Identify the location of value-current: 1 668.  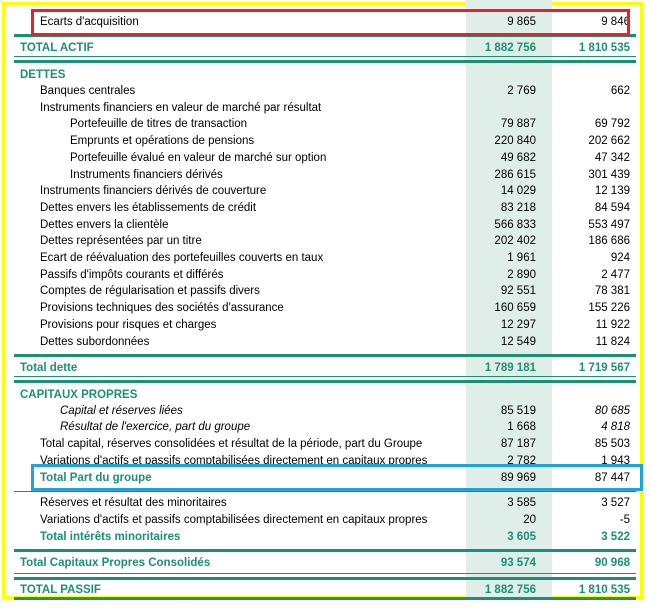
(521, 427).